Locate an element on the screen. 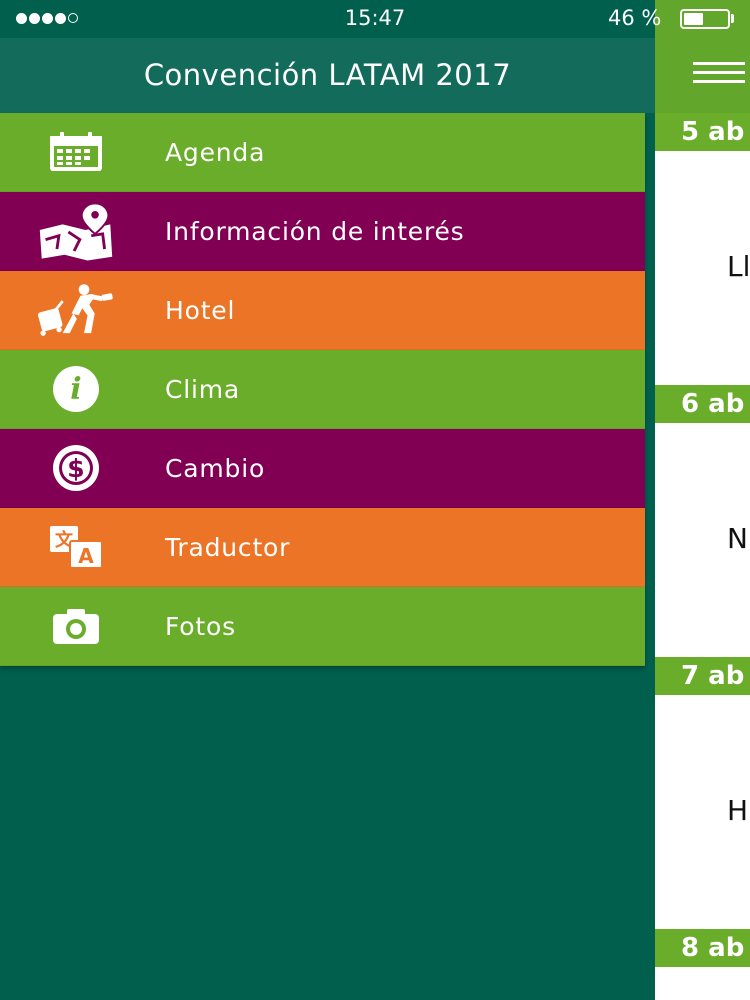 The height and width of the screenshot is (1000, 750). status-bar: 15:47 46 % is located at coordinates (375, 19).